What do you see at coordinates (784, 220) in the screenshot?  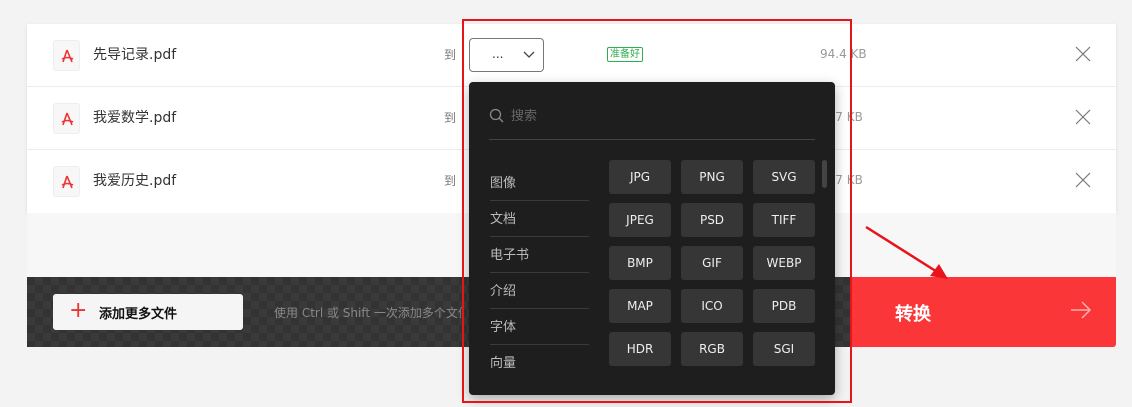 I see `format-option: TIFF` at bounding box center [784, 220].